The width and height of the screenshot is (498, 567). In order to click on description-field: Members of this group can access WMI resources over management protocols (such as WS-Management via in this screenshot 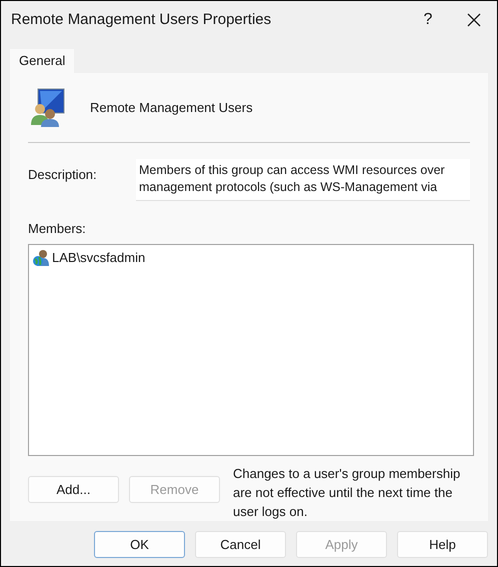, I will do `click(303, 179)`.